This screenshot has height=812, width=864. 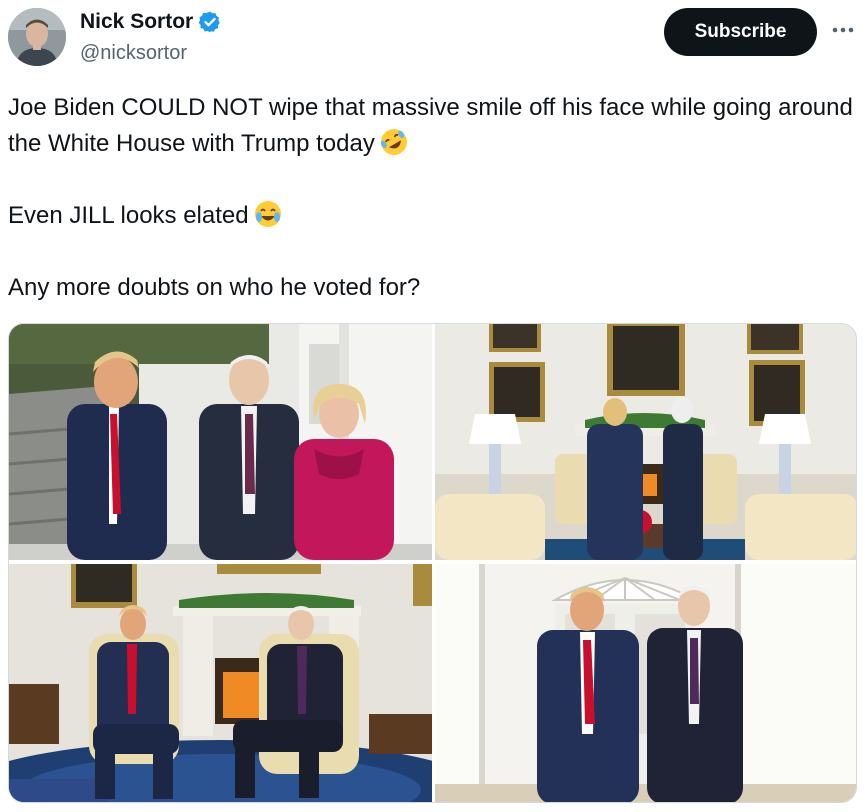 I want to click on tweet-line-3-text: Any more doubts on who he voted for?, so click(x=214, y=287).